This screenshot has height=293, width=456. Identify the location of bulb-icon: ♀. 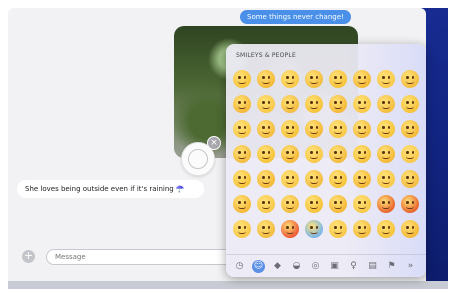
(353, 266).